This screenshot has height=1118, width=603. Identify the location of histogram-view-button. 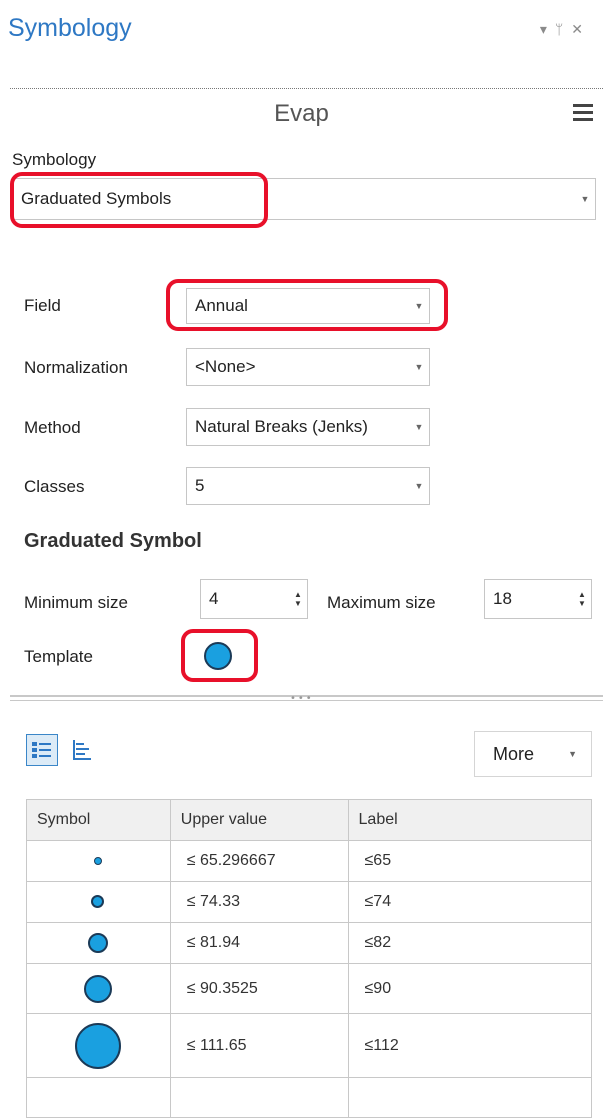
(82, 750).